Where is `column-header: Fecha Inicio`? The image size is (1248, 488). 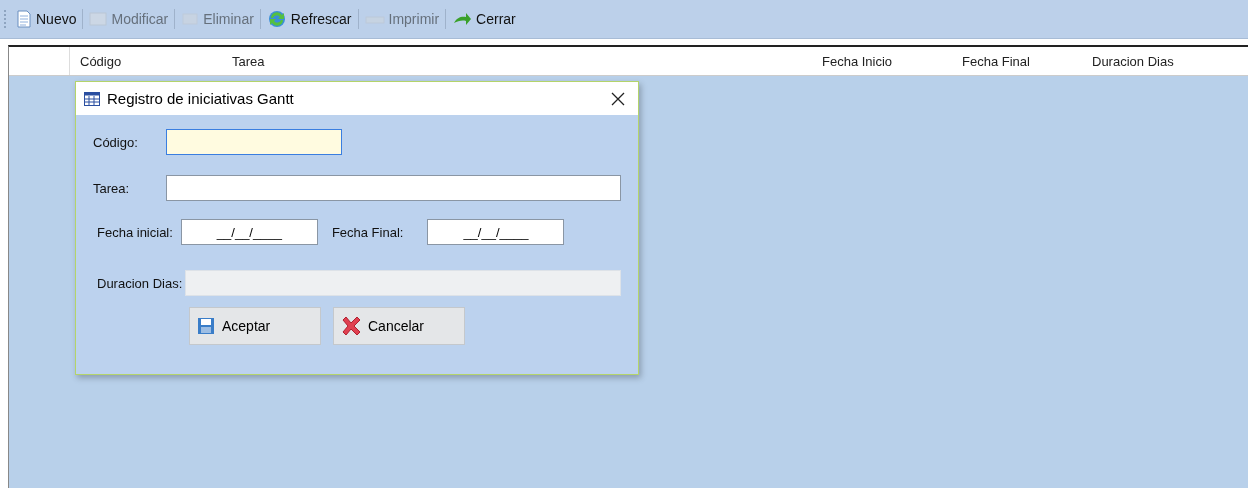 column-header: Fecha Inicio is located at coordinates (887, 61).